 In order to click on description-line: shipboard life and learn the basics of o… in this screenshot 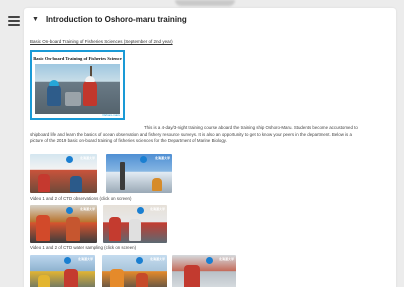, I will do `click(191, 134)`.